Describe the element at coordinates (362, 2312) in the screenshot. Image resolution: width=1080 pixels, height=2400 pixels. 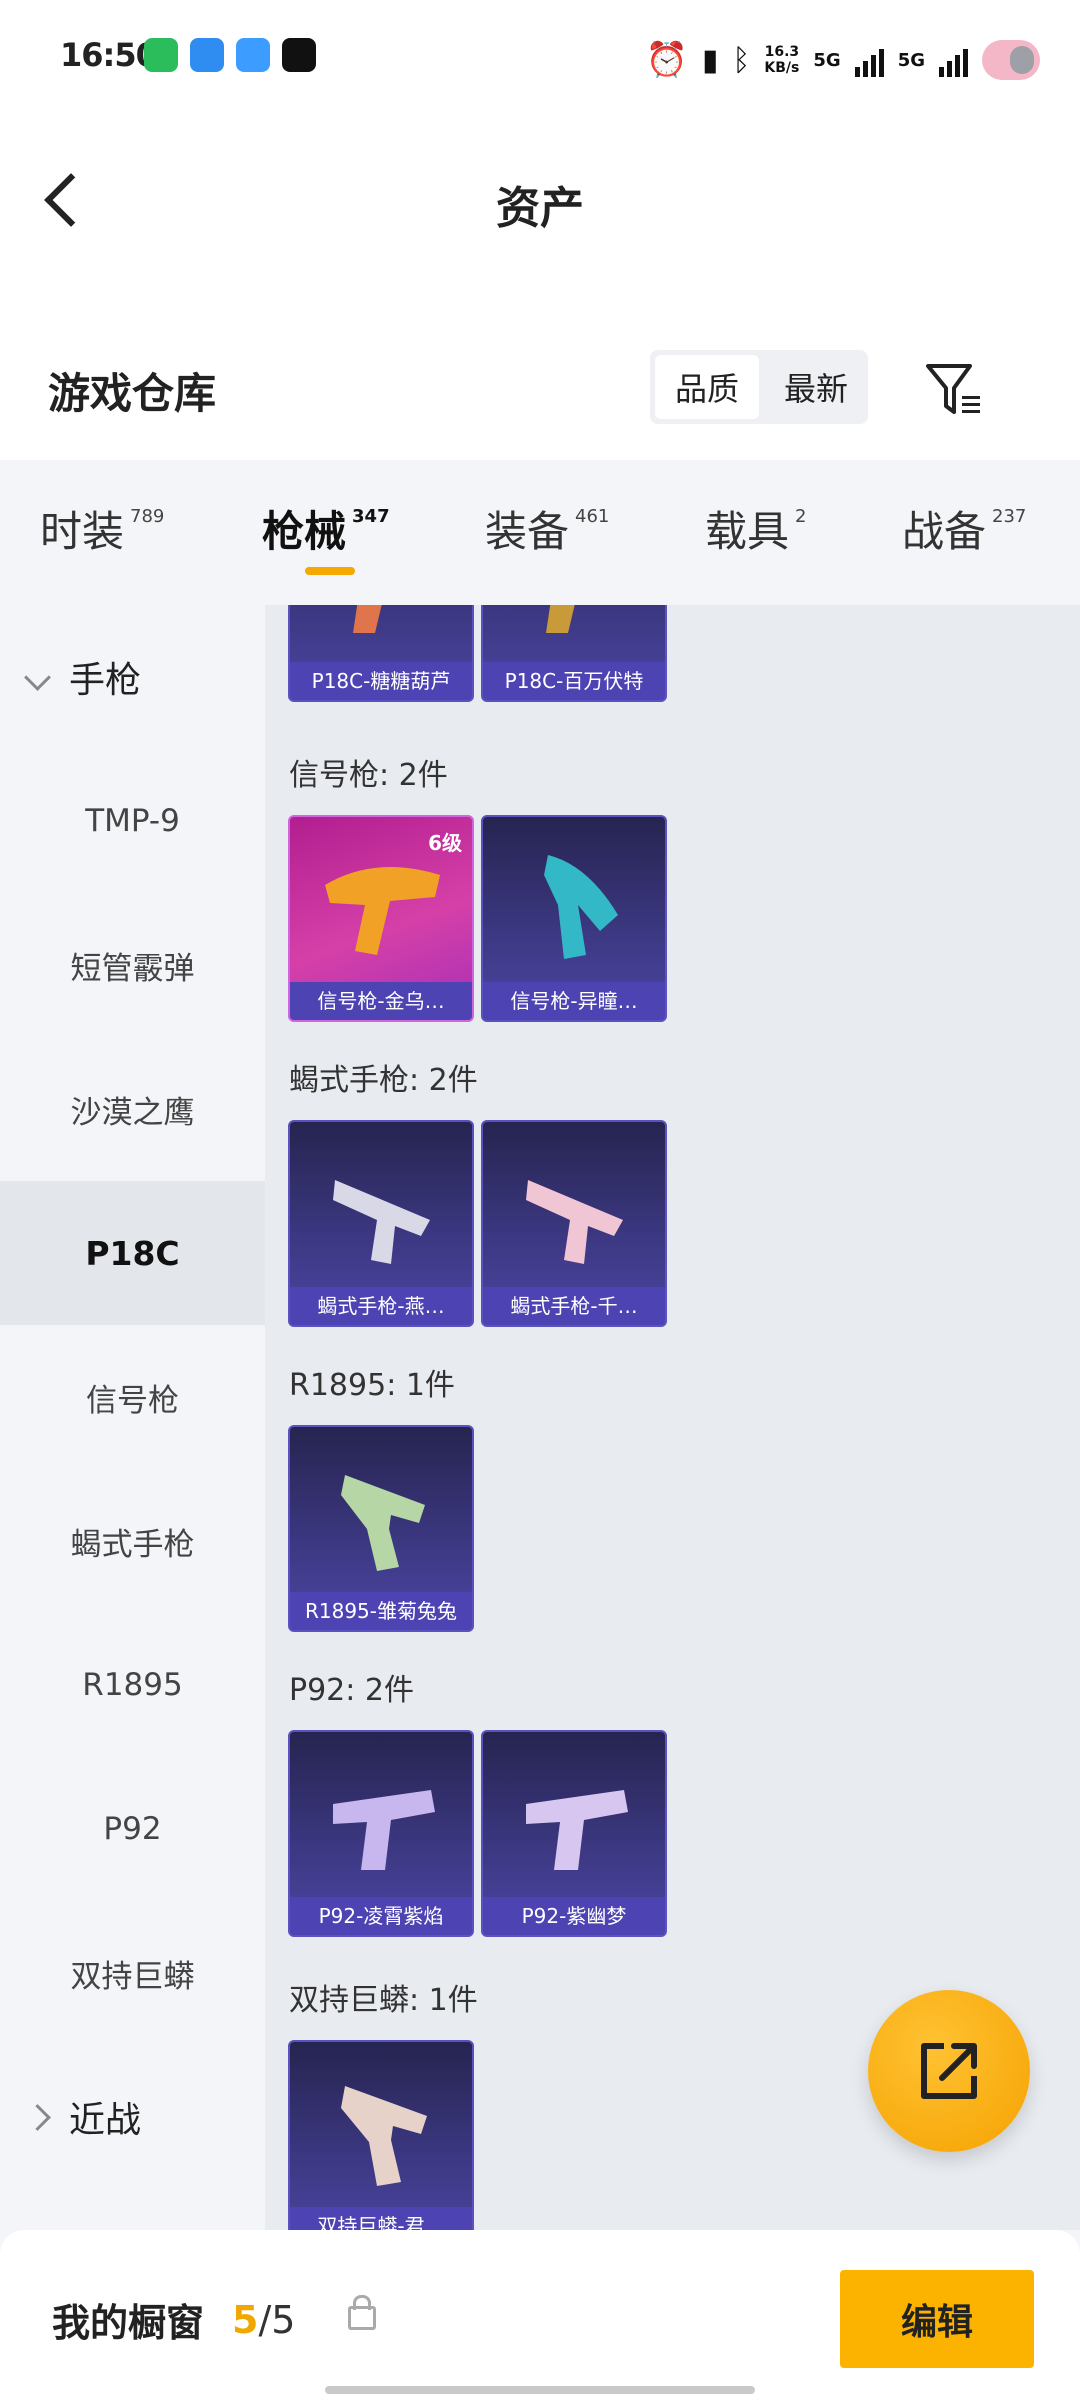
I see `lock-icon` at that location.